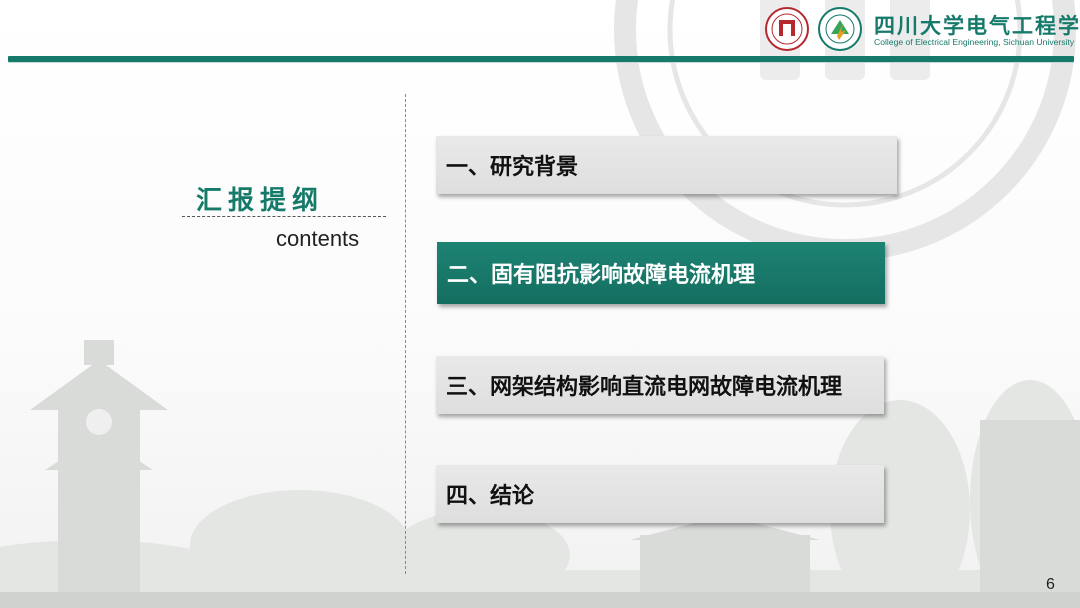 The image size is (1080, 608). I want to click on outline-title: 汇报提纲, so click(260, 201).